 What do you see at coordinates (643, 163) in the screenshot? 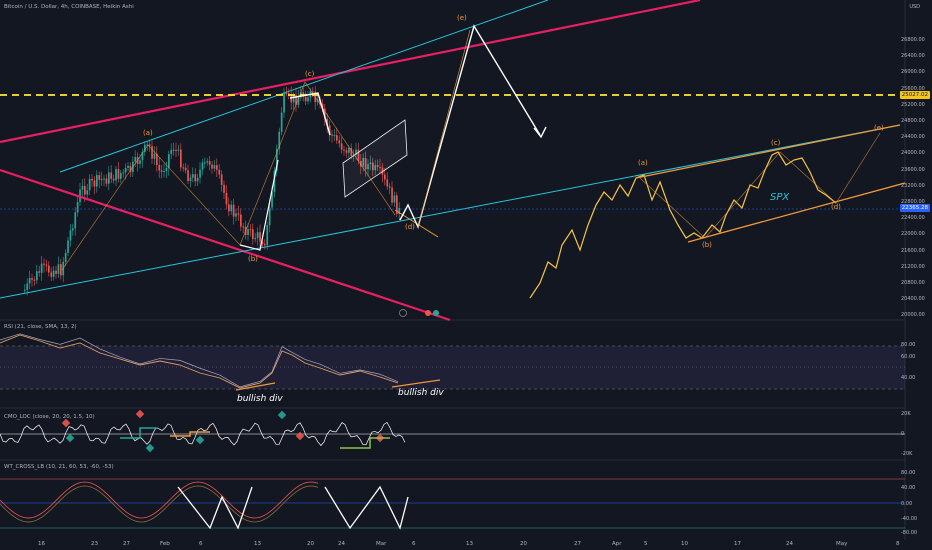
I see `spx-wave-label-a: (a)` at bounding box center [643, 163].